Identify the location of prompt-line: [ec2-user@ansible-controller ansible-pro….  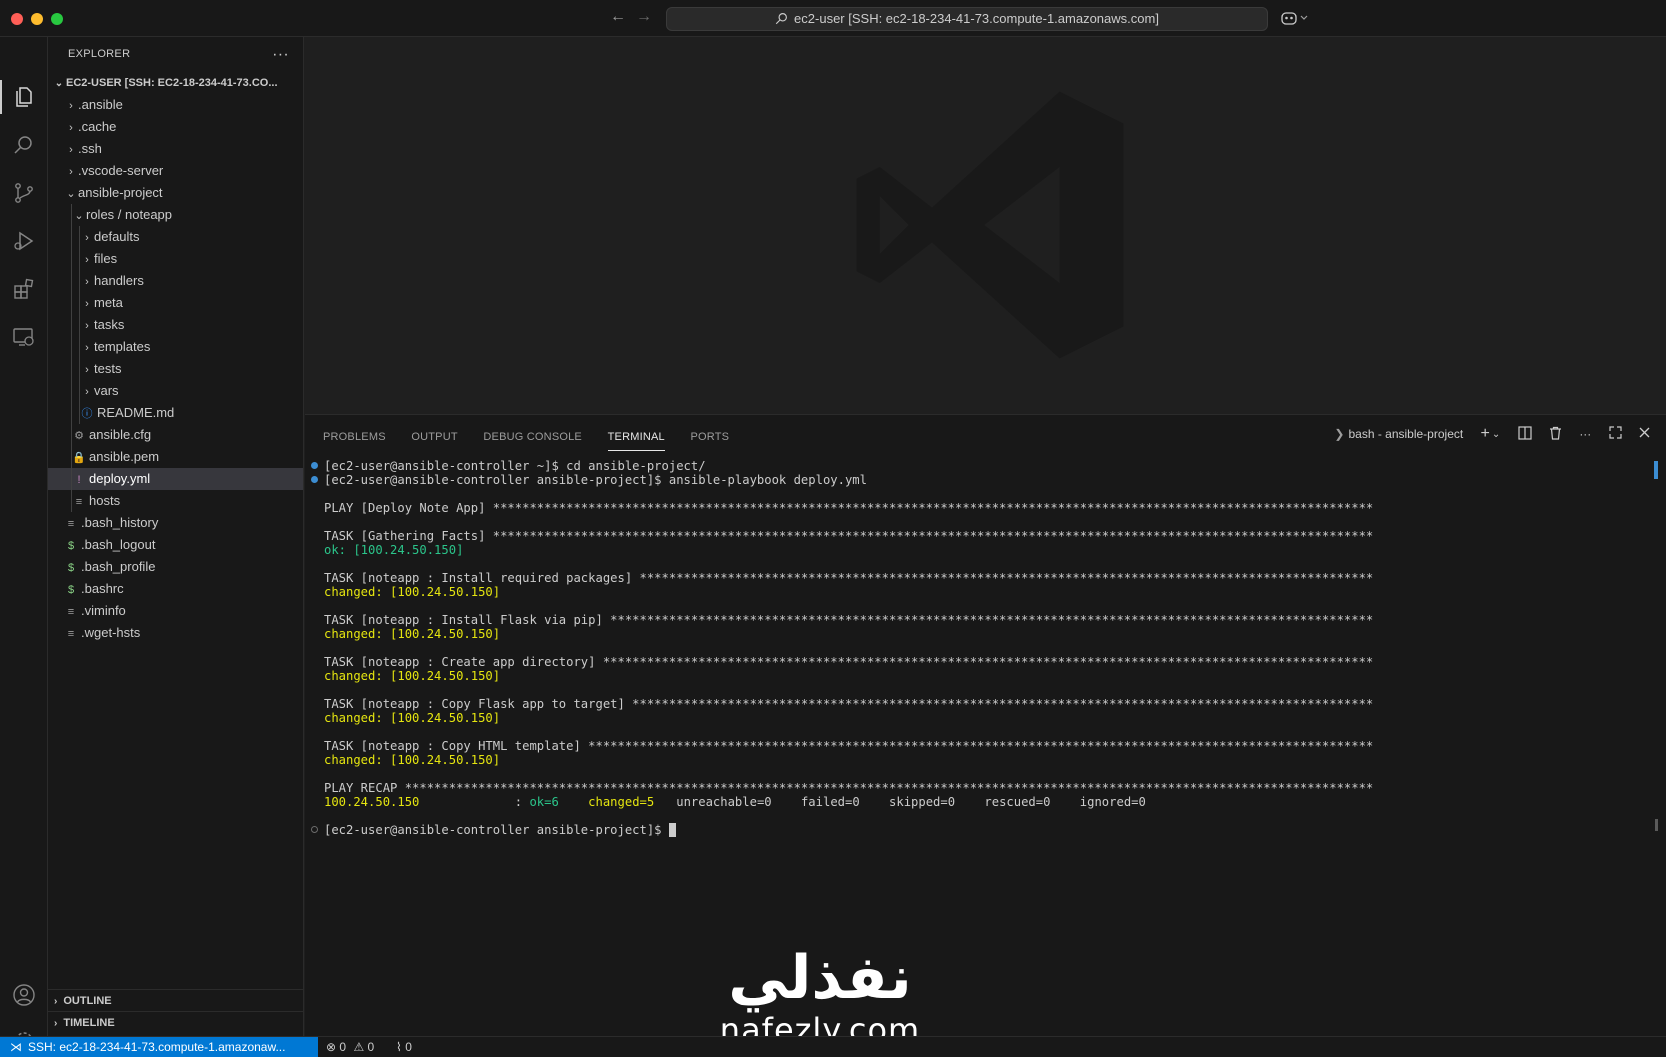
(500, 830).